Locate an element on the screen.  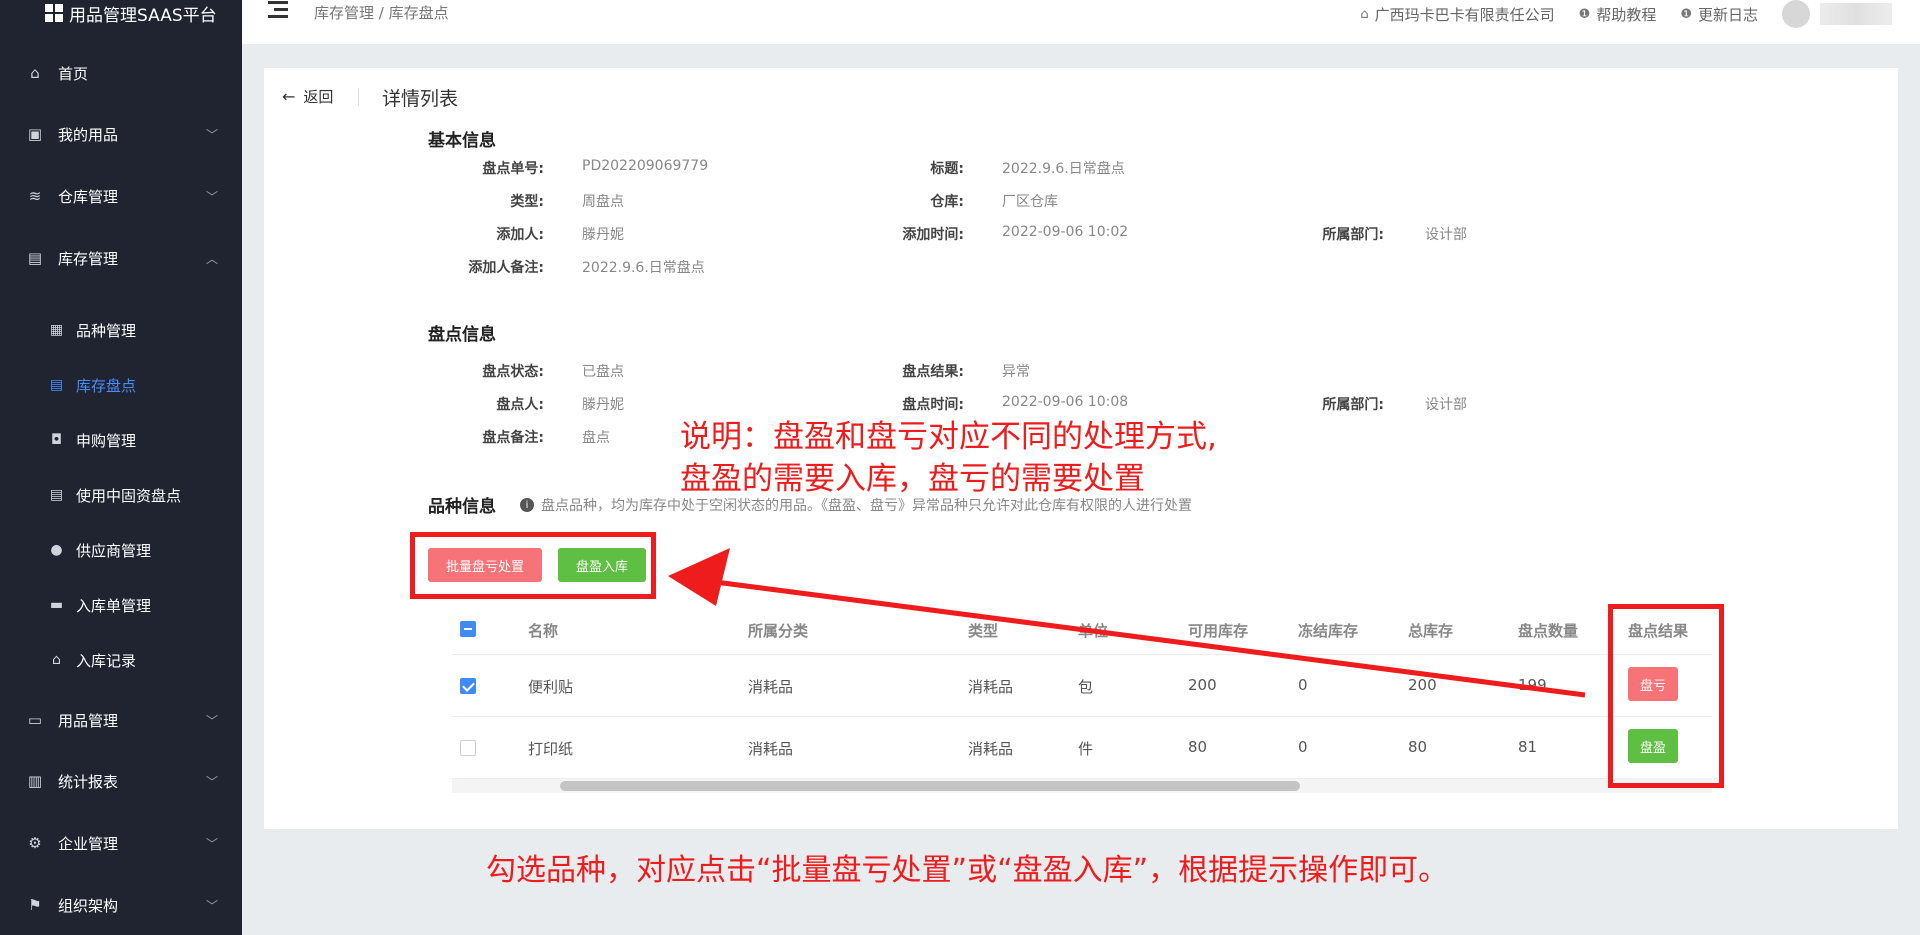
help-link: ❶ 帮助教程 is located at coordinates (1618, 14).